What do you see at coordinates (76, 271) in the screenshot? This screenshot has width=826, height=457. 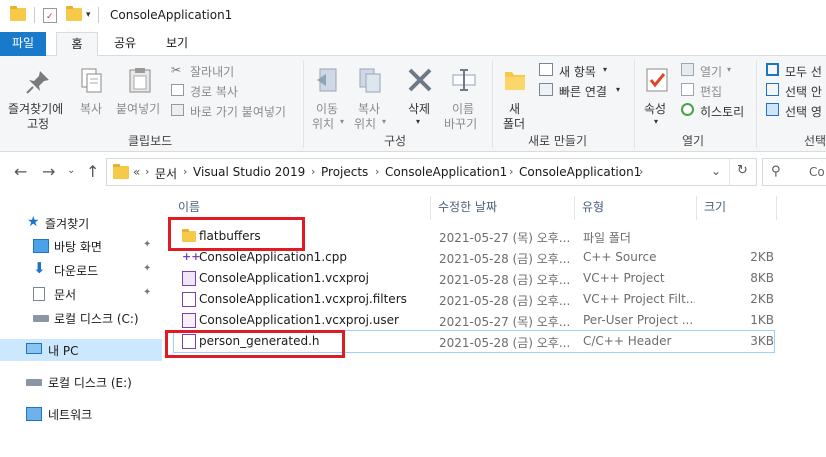 I see `nav-label: 다운로드` at bounding box center [76, 271].